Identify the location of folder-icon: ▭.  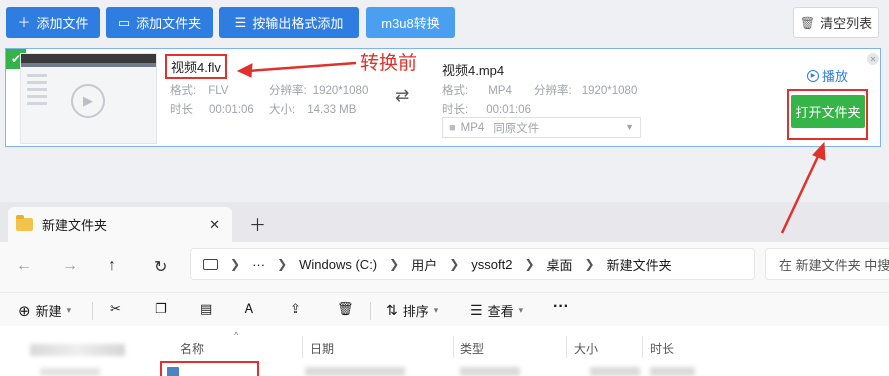
(124, 22).